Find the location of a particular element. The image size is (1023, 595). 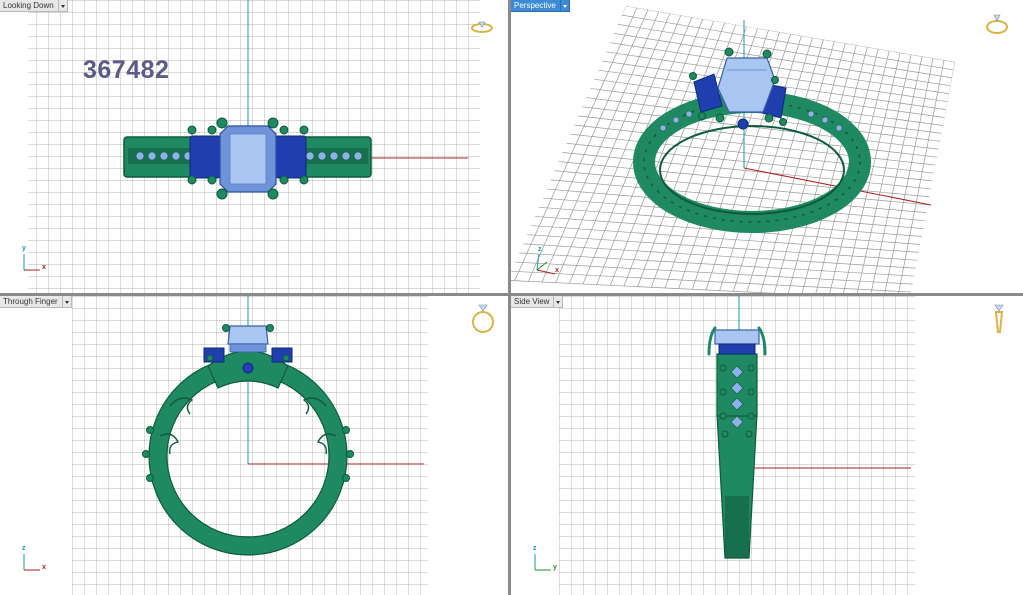

viewport-title: Through Finger is located at coordinates (31, 302).